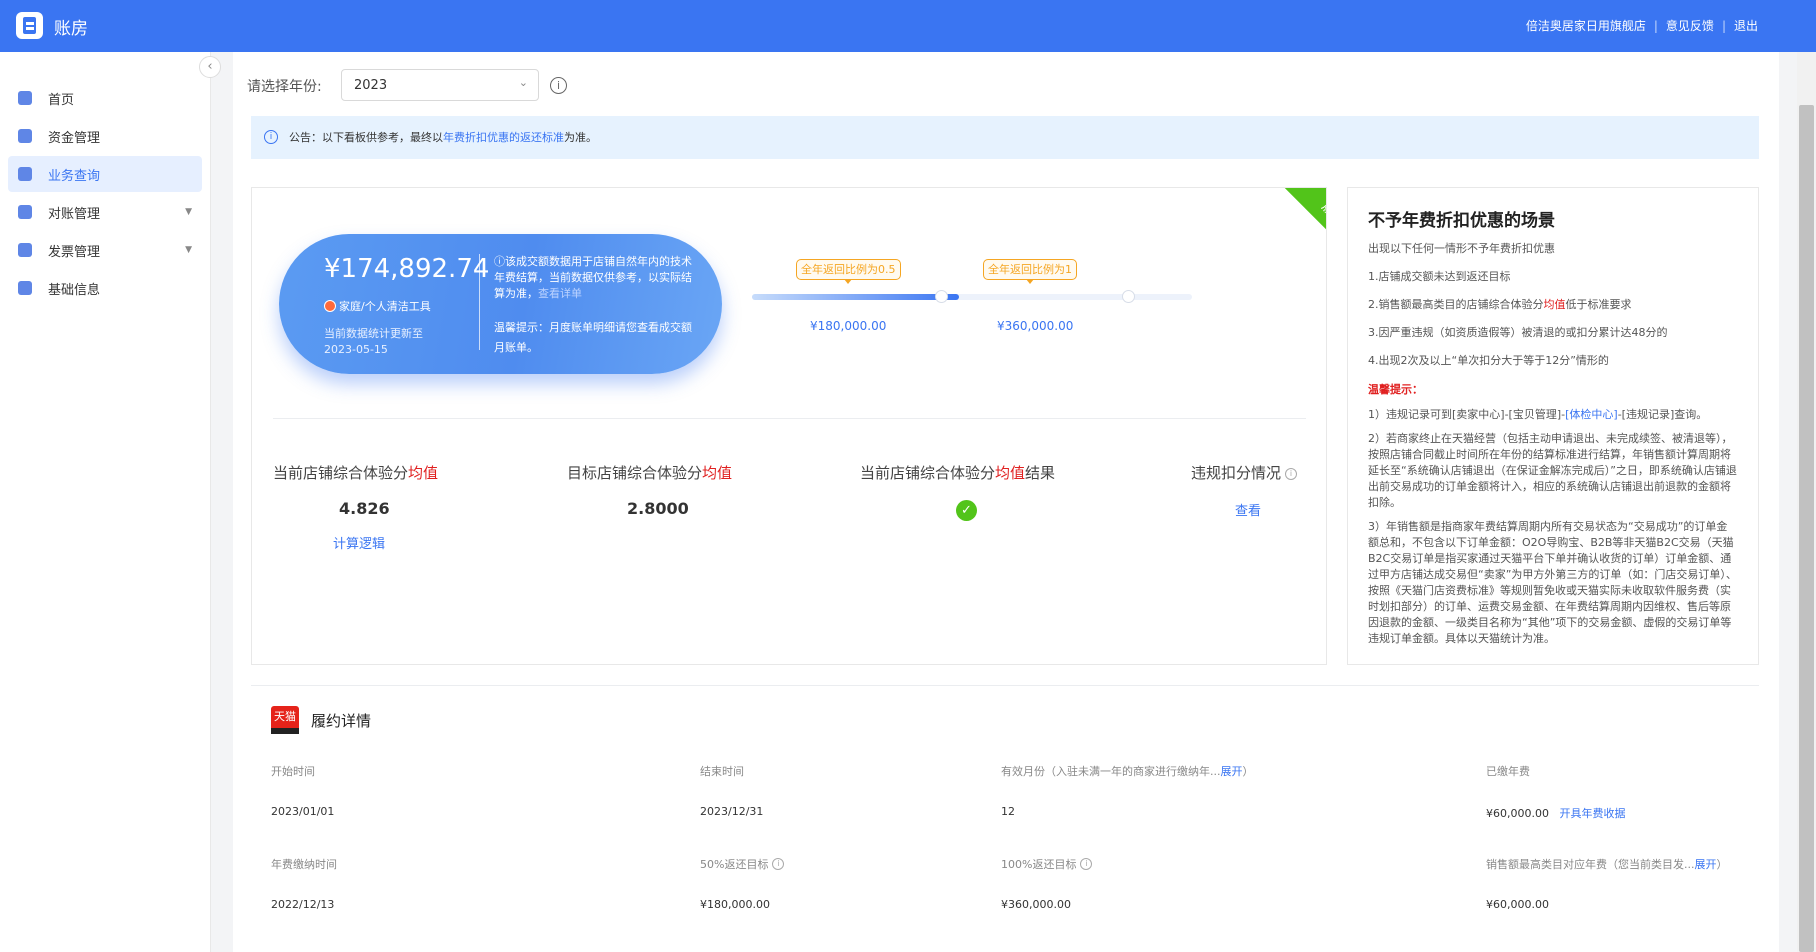 The width and height of the screenshot is (1816, 952). I want to click on pay-time-value: 2022/12/13, so click(303, 904).